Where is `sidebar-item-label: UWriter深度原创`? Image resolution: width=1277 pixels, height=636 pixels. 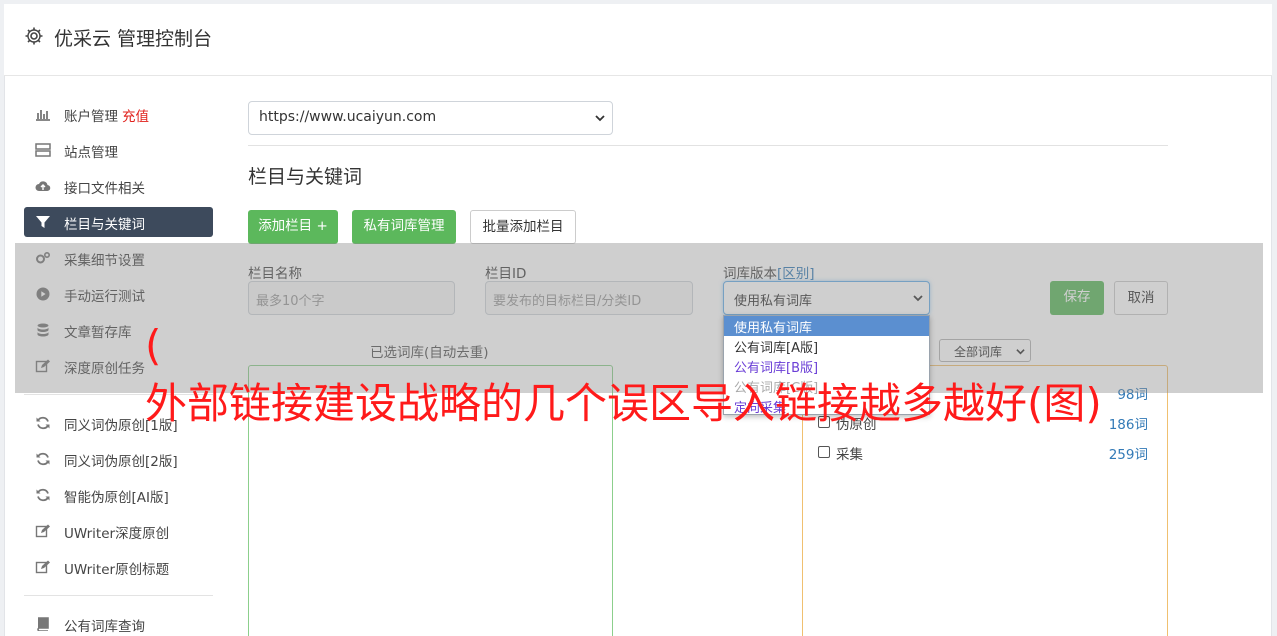 sidebar-item-label: UWriter深度原创 is located at coordinates (117, 534).